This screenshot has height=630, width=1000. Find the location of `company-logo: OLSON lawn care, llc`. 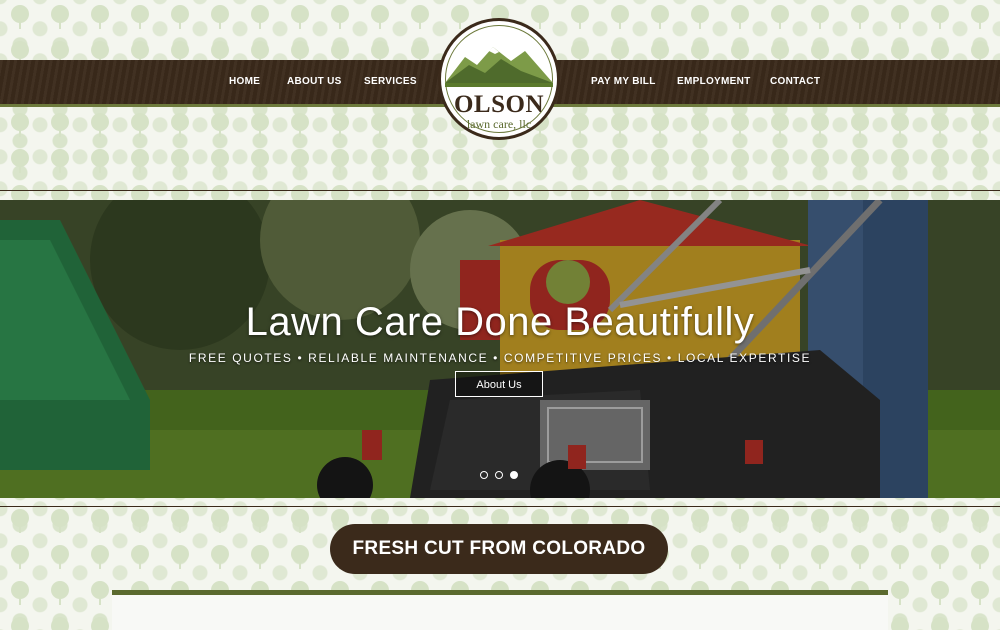

company-logo: OLSON lawn care, llc is located at coordinates (499, 79).